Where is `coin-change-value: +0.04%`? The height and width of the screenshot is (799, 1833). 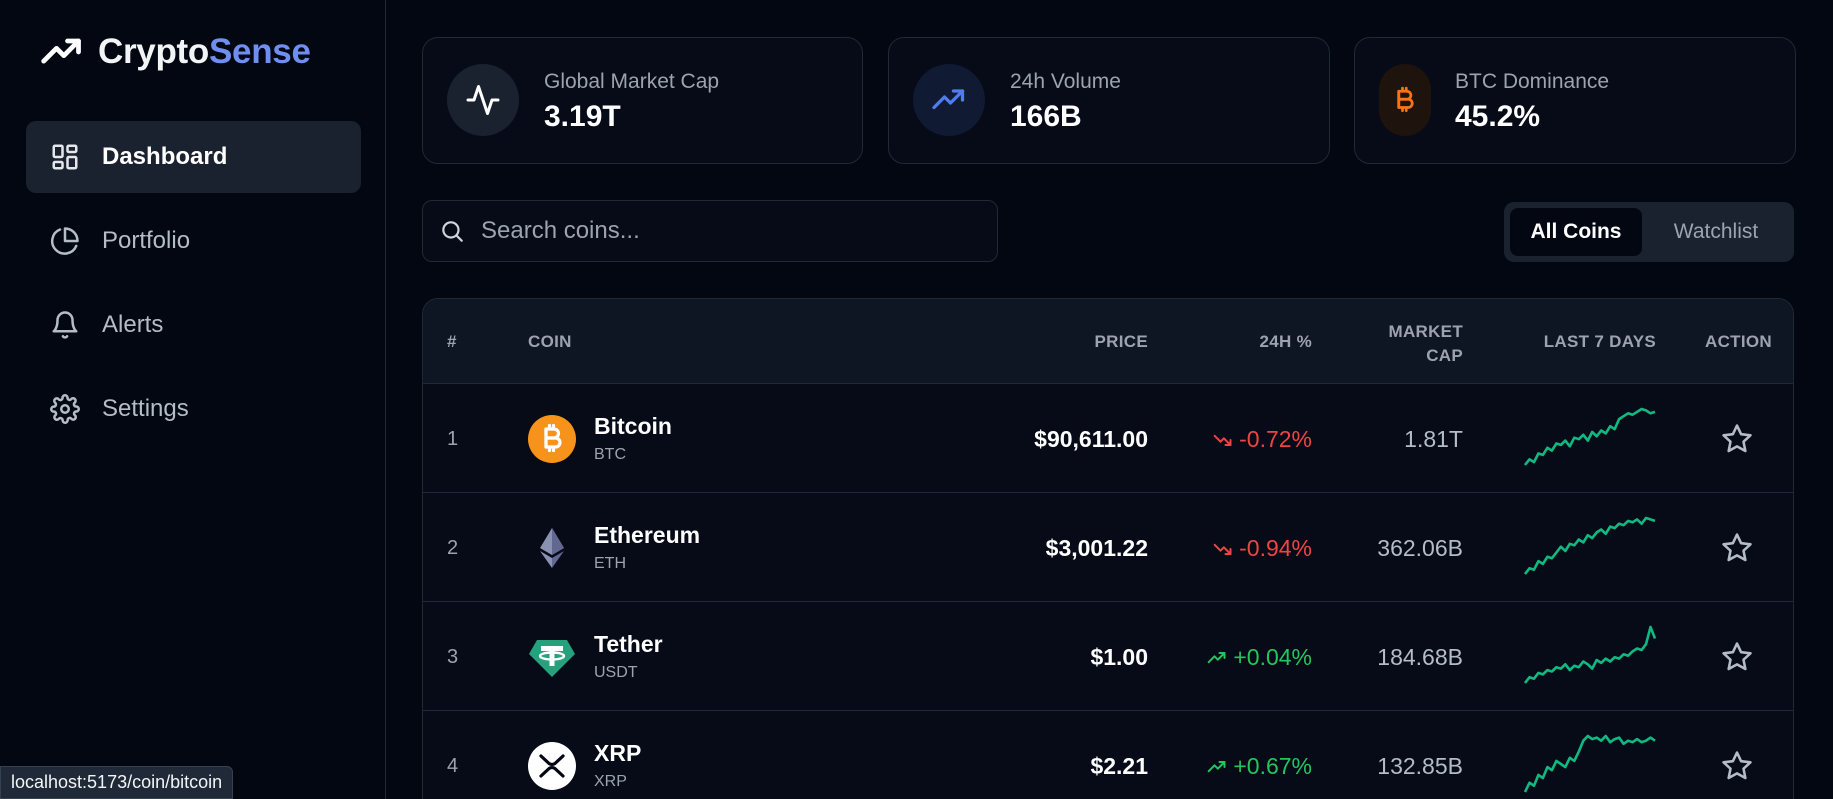
coin-change-value: +0.04% is located at coordinates (1272, 657).